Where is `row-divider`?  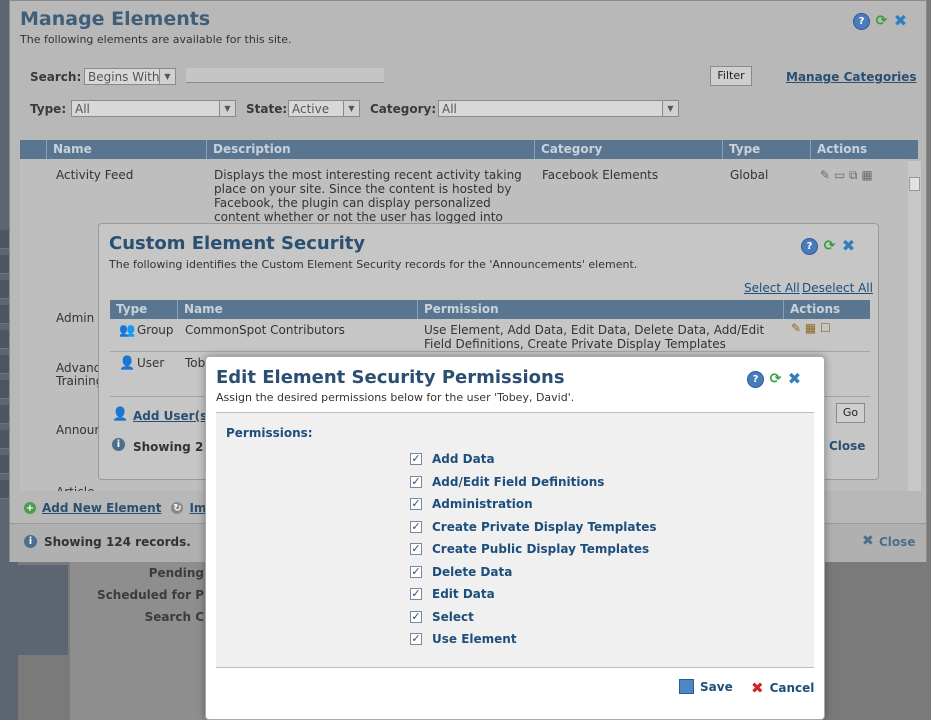
row-divider is located at coordinates (490, 351).